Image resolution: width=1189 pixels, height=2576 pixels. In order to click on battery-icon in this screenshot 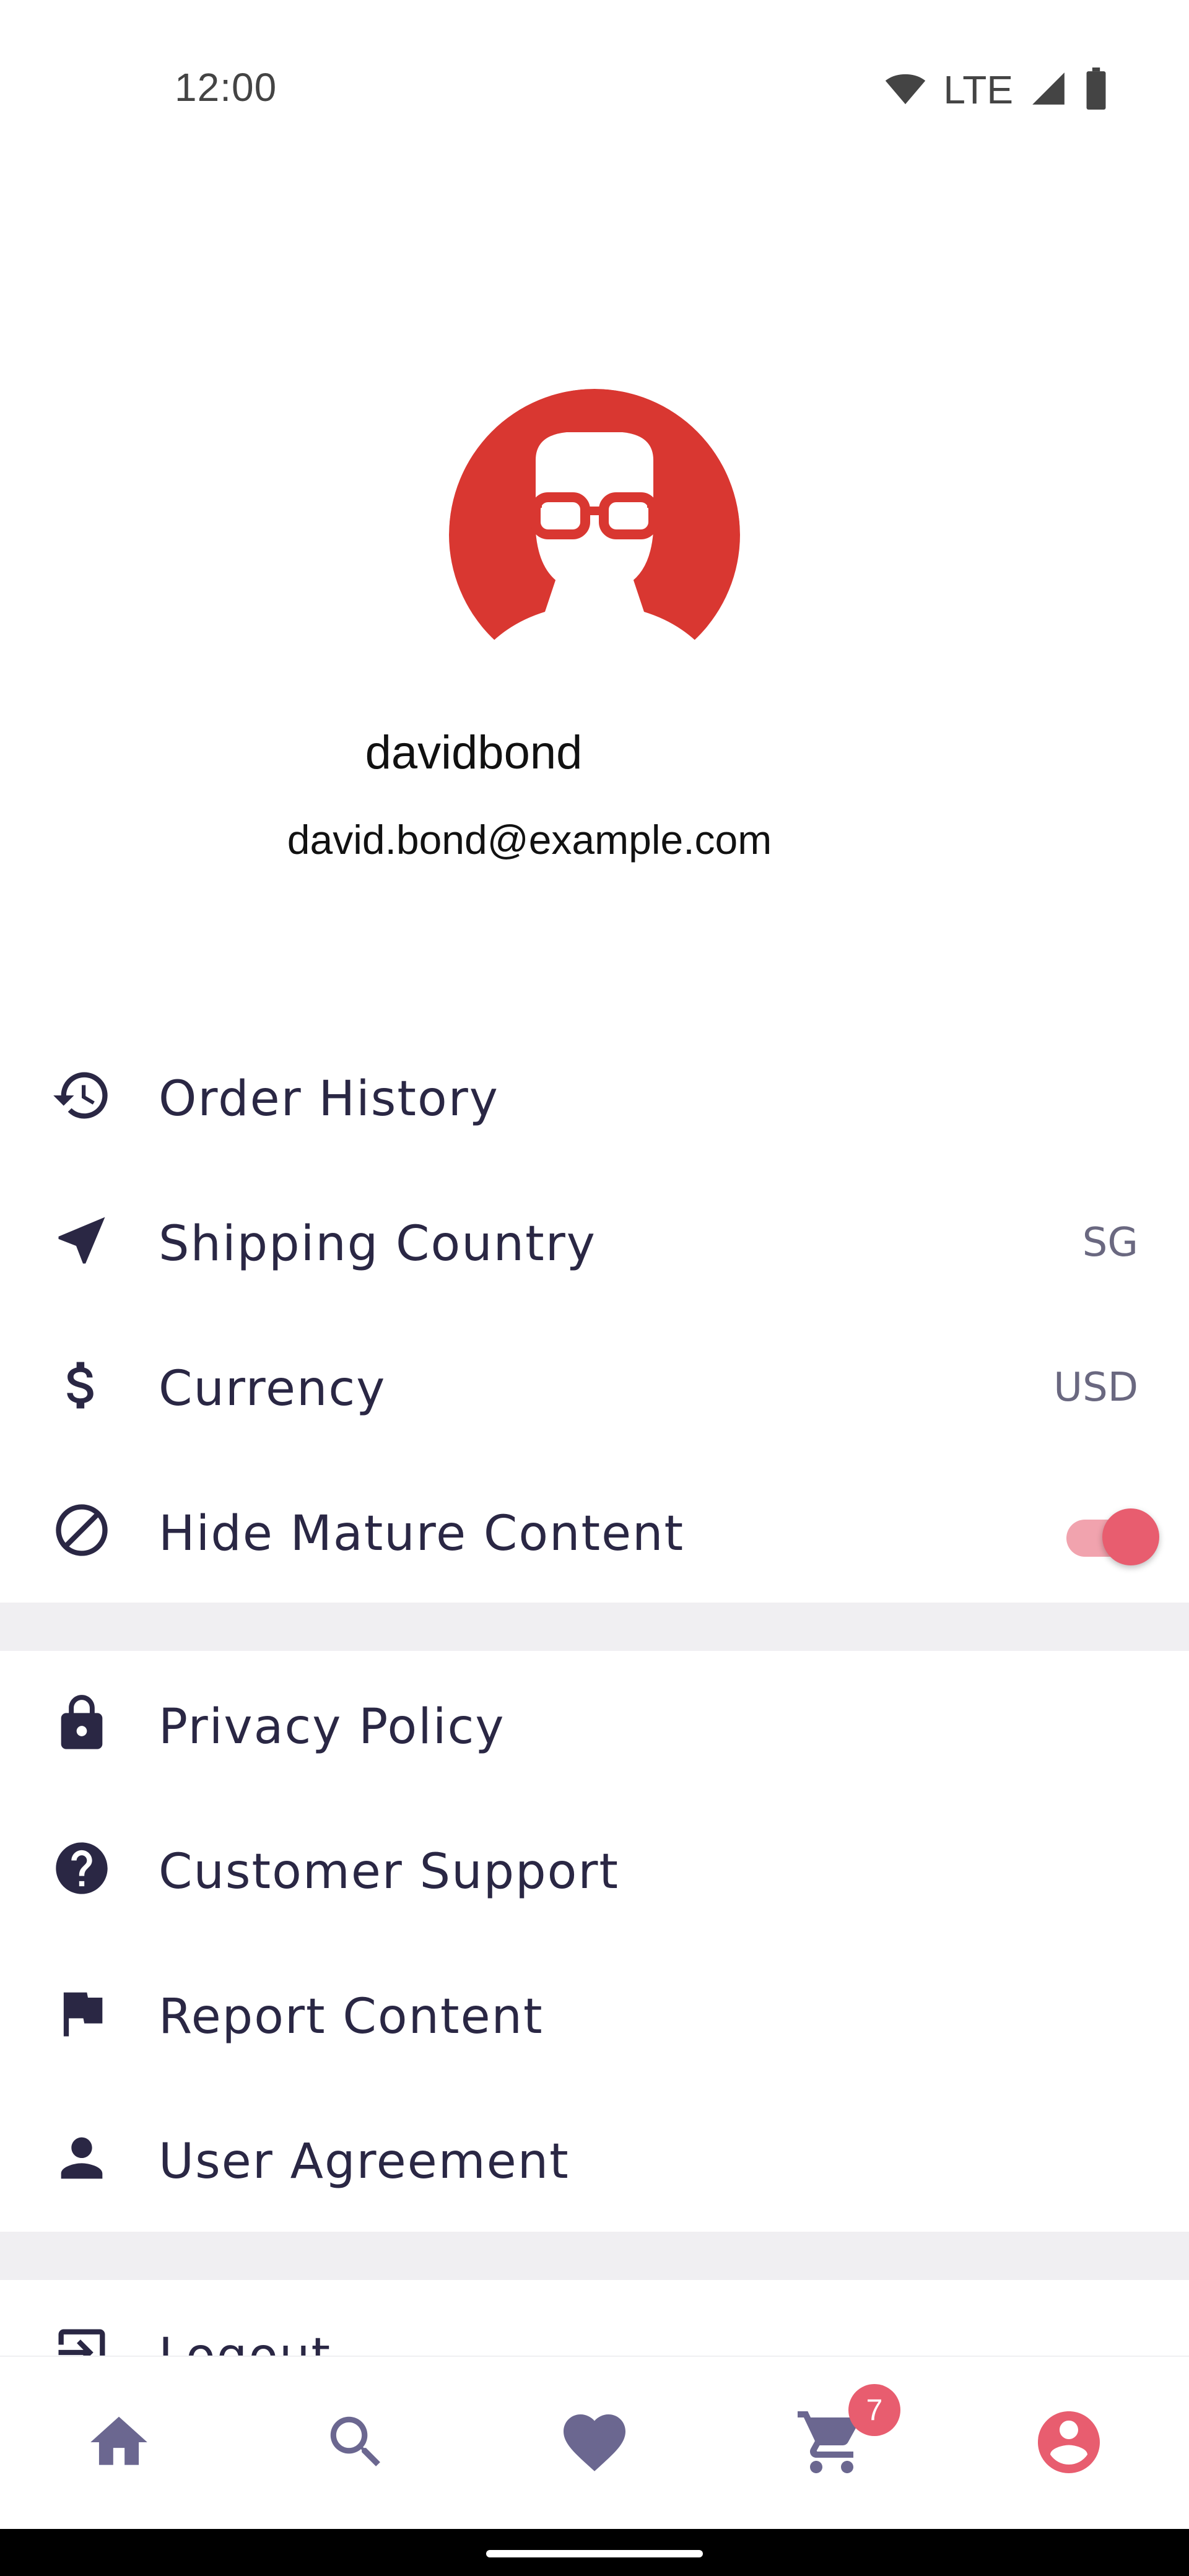, I will do `click(1096, 90)`.